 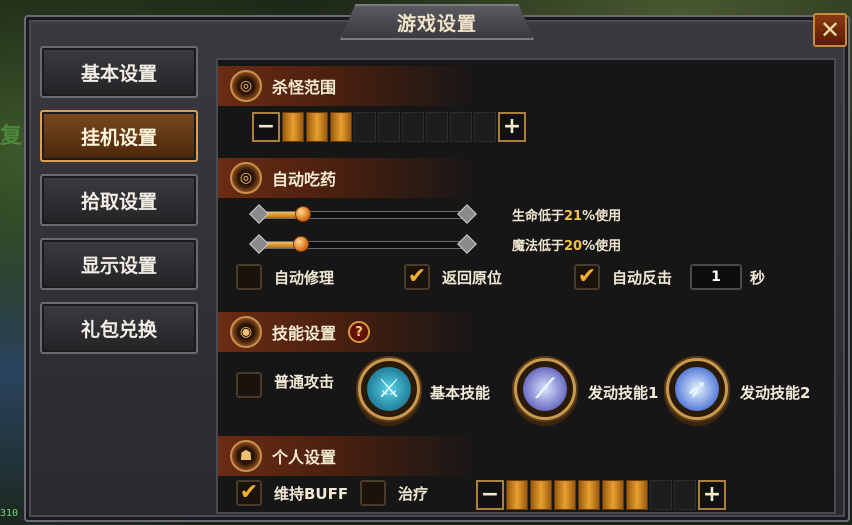 What do you see at coordinates (602, 216) in the screenshot?
I see `hp-label-suffix: %使用` at bounding box center [602, 216].